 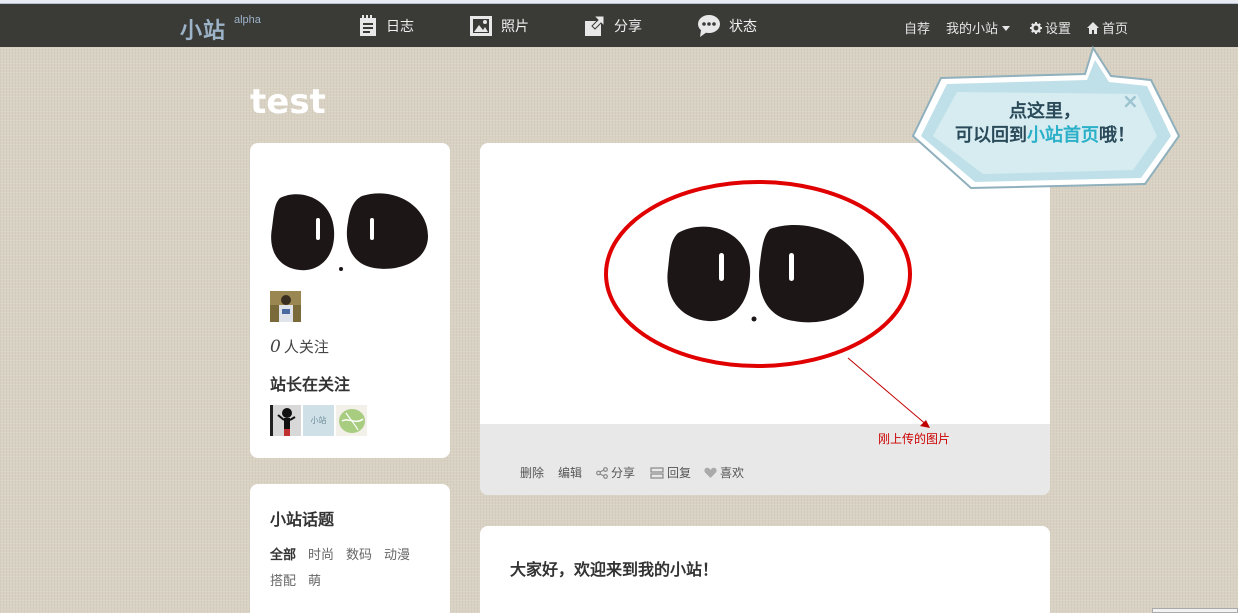 I want to click on tip-close-button: ×, so click(x=1130, y=101).